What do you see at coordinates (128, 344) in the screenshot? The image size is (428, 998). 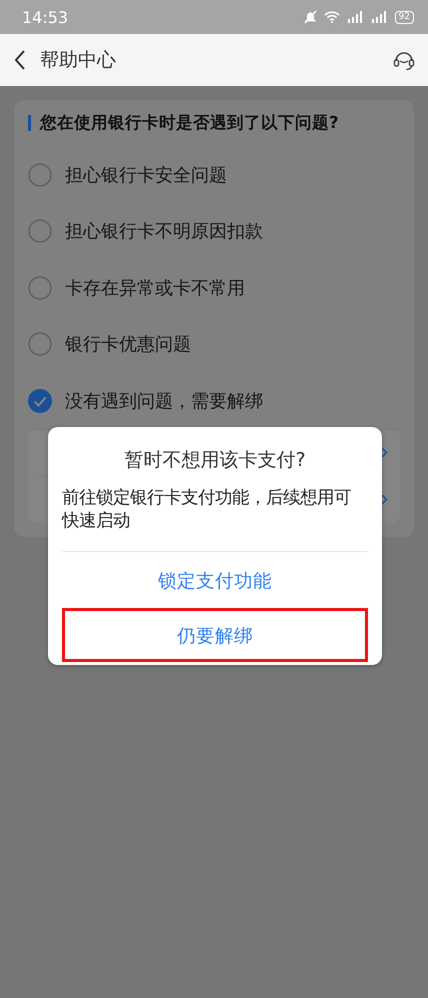 I see `option-label: 银行卡优惠问题` at bounding box center [128, 344].